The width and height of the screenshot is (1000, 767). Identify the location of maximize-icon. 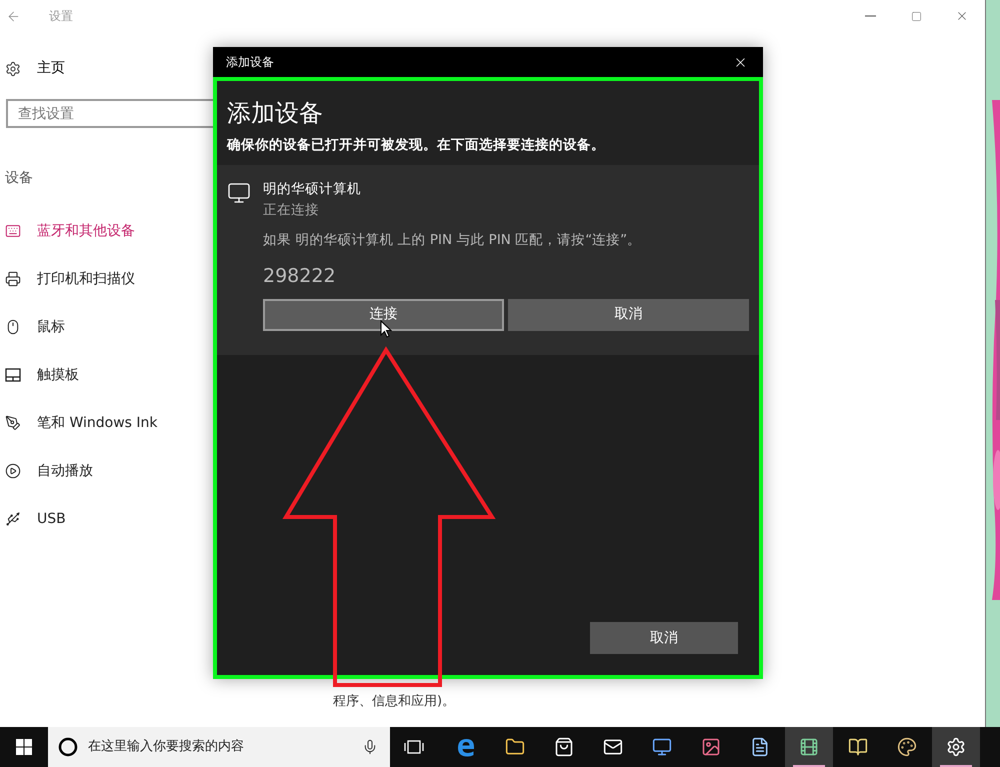
(916, 16).